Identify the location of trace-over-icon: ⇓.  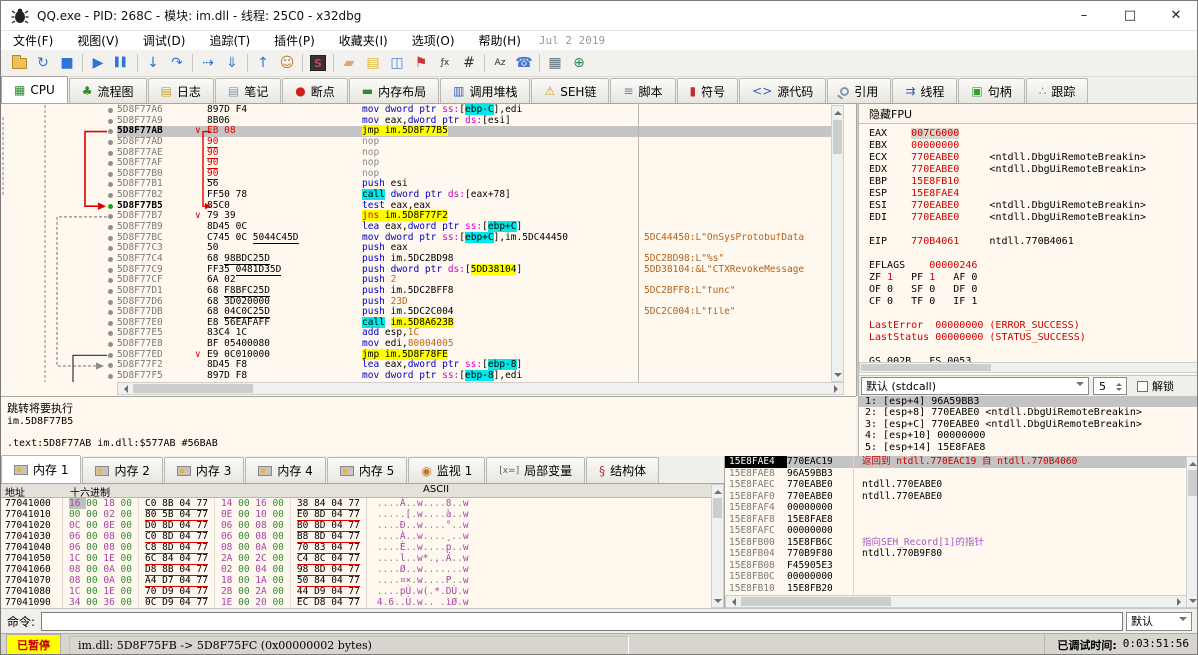
(232, 63).